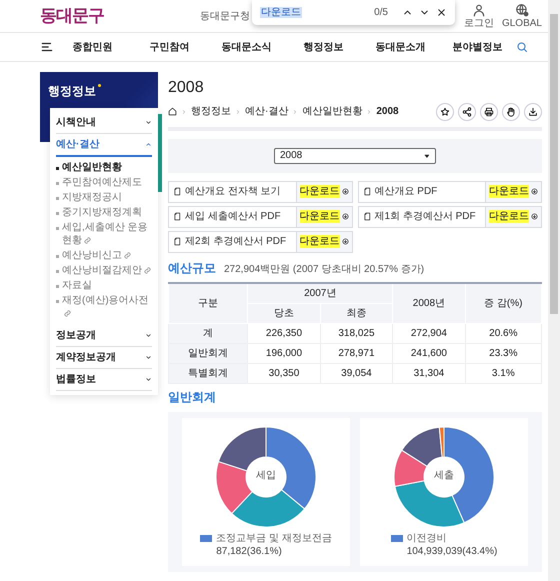 The image size is (560, 581). What do you see at coordinates (274, 538) in the screenshot?
I see `legend-label: 조정교부금 및 재정보전금` at bounding box center [274, 538].